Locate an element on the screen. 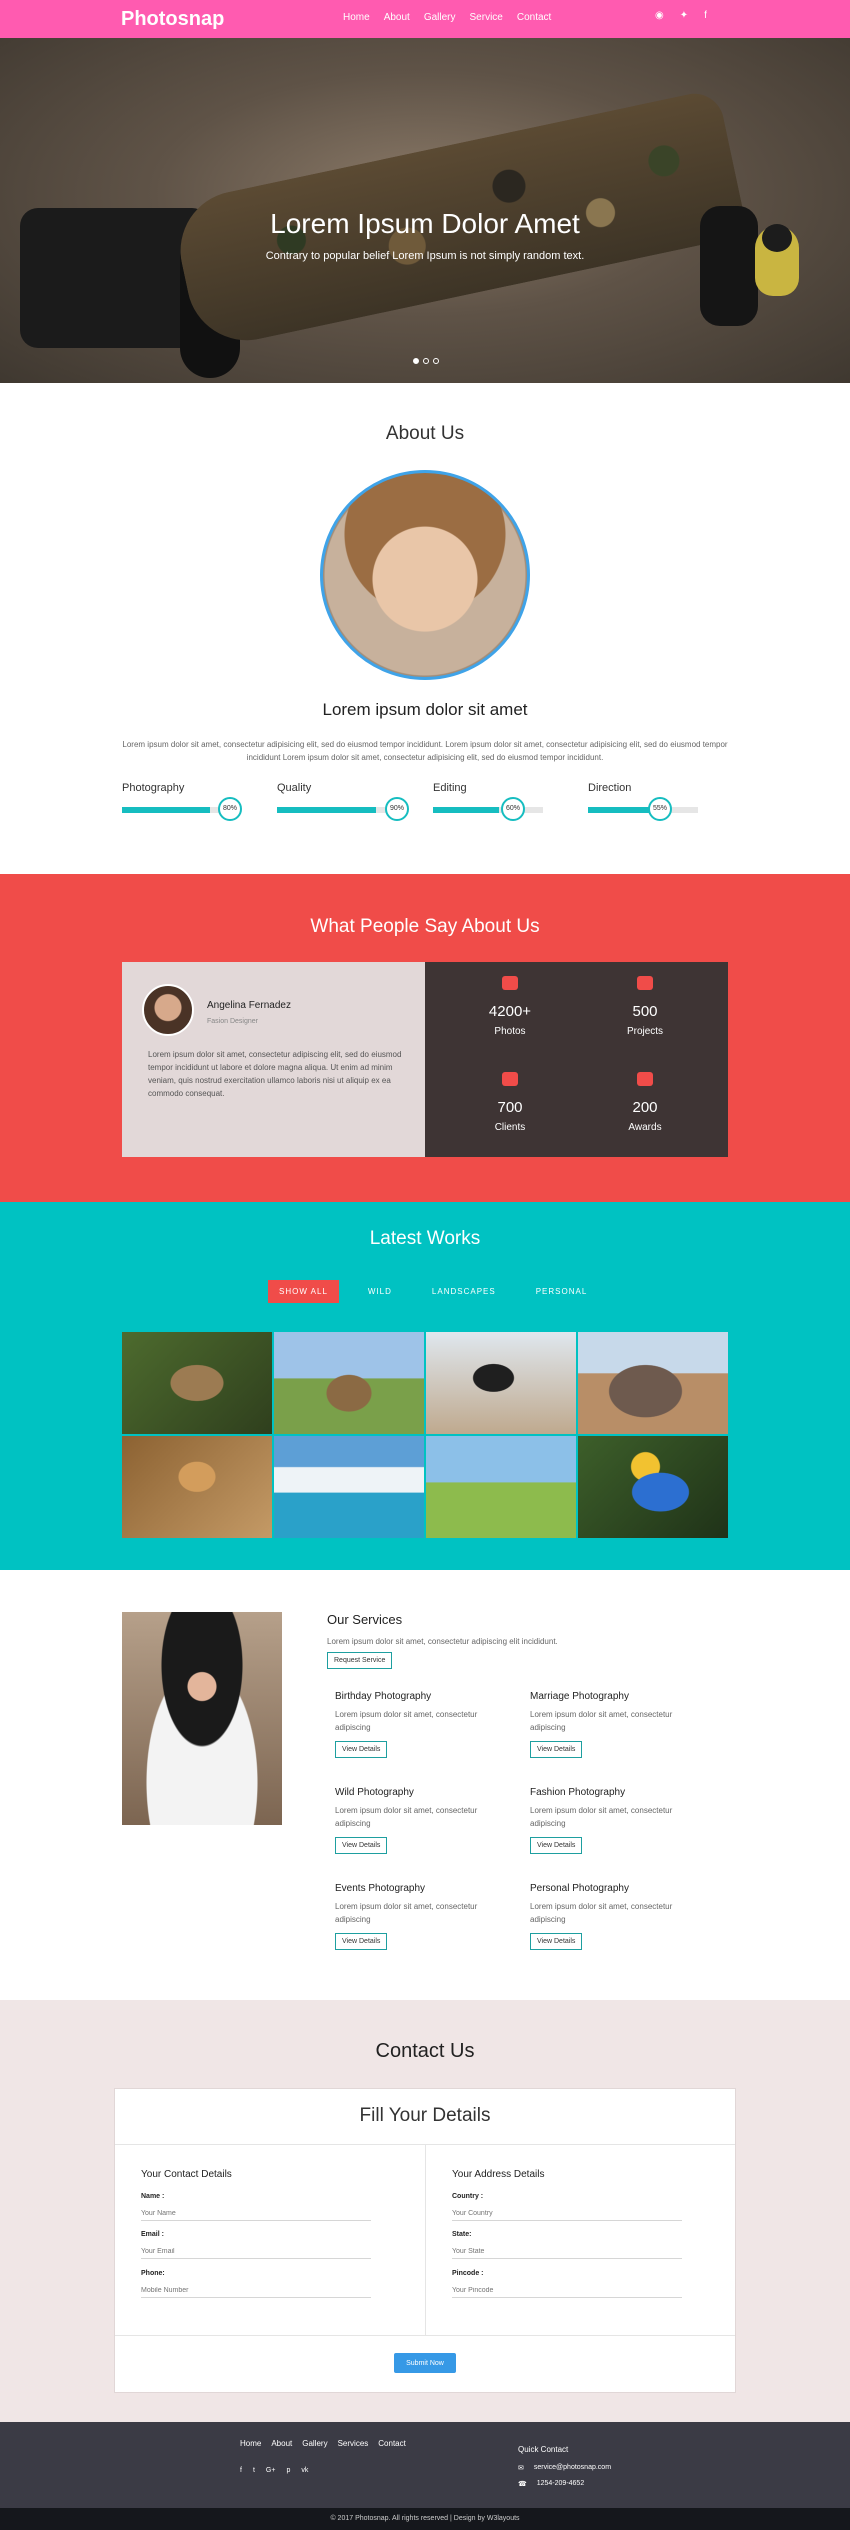 Image resolution: width=850 pixels, height=2530 pixels. skill-percent: 90% is located at coordinates (397, 809).